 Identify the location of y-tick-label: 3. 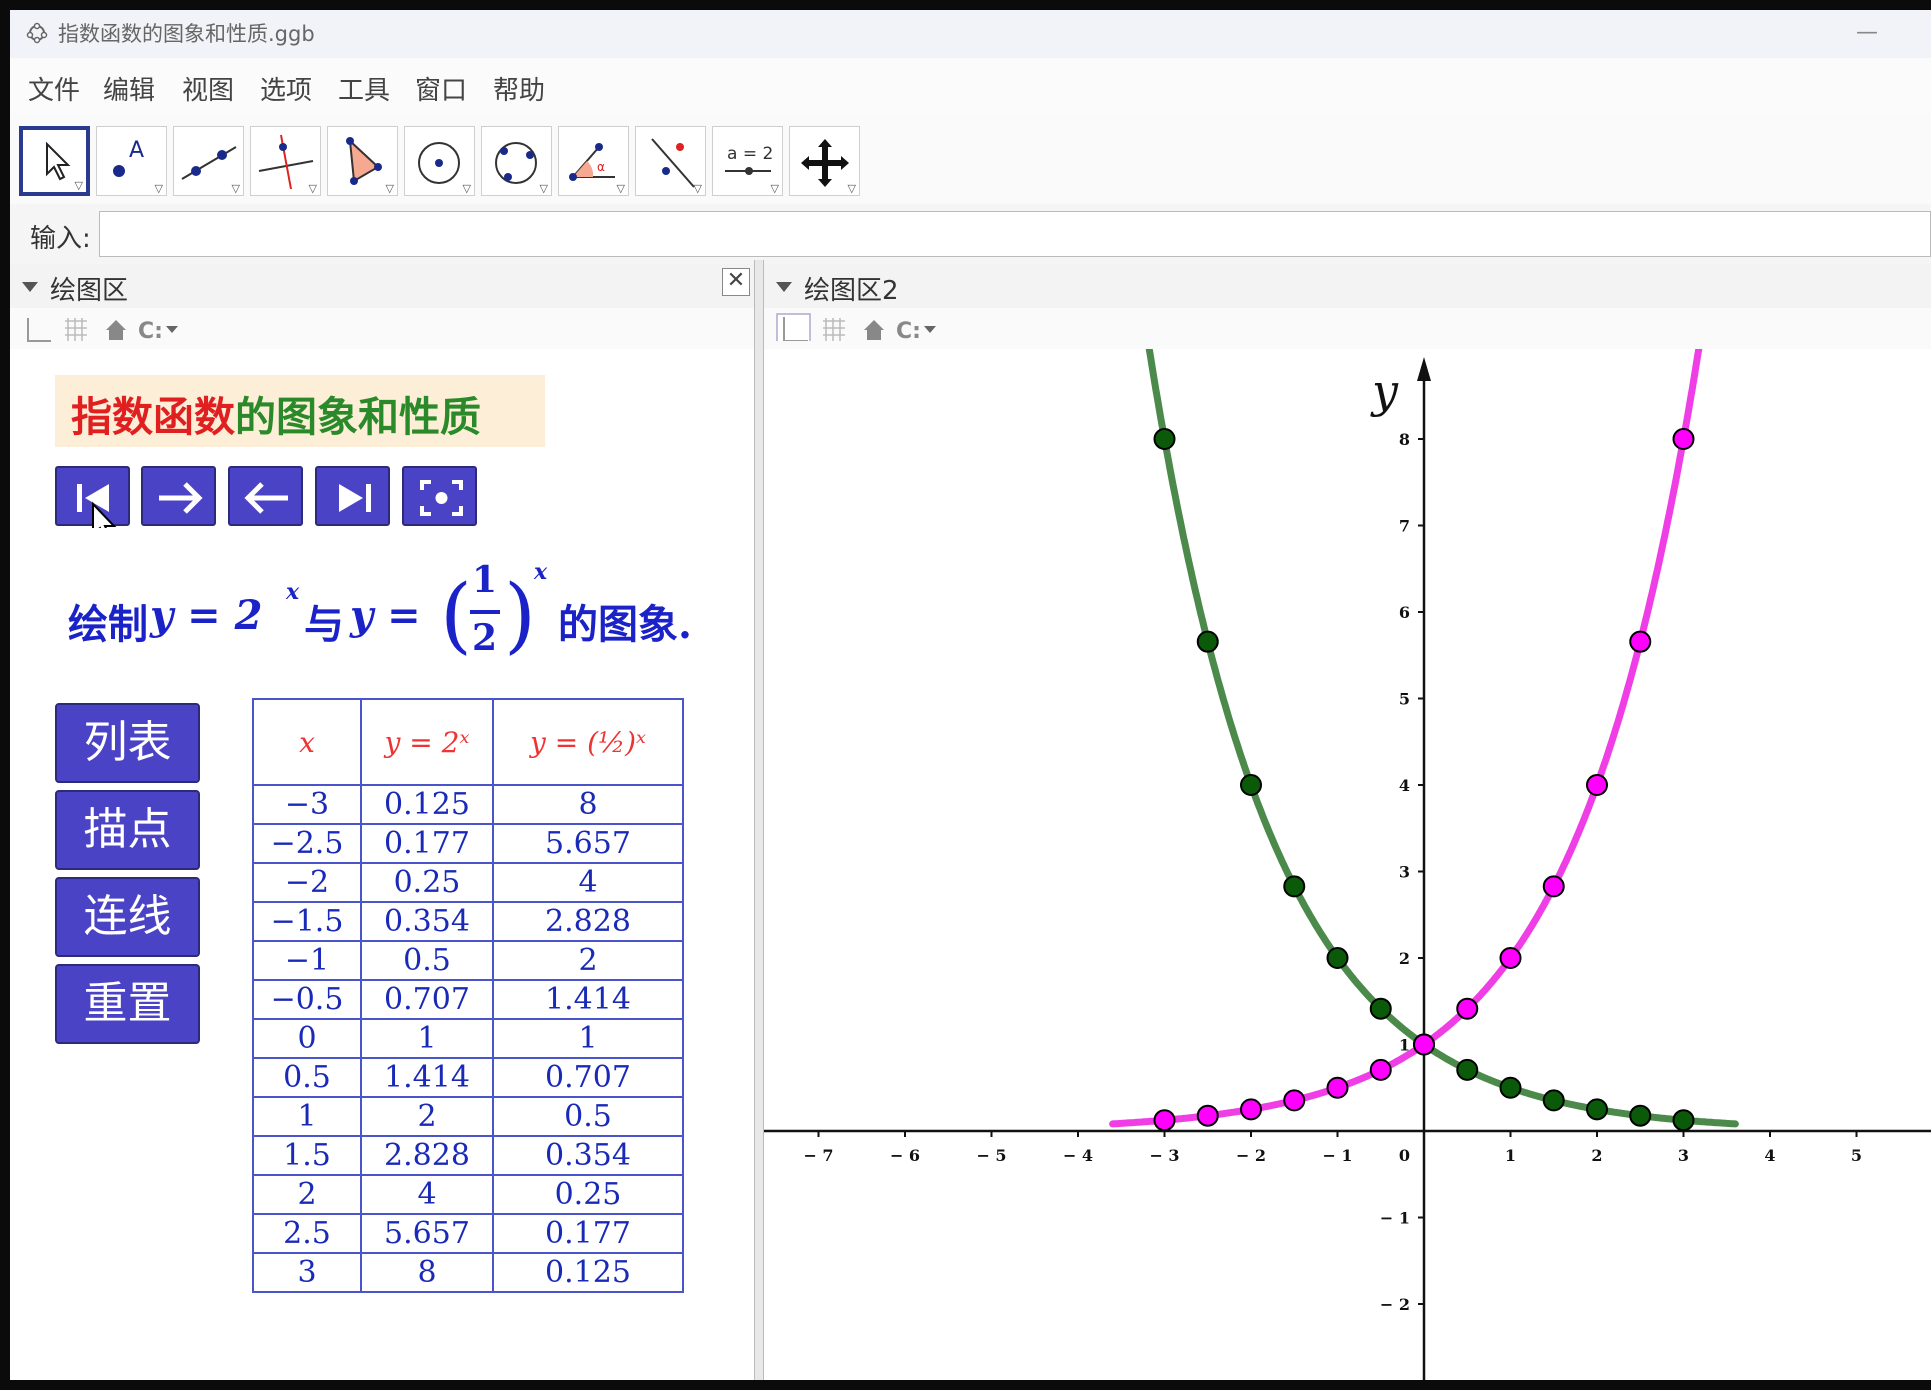
(1404, 872).